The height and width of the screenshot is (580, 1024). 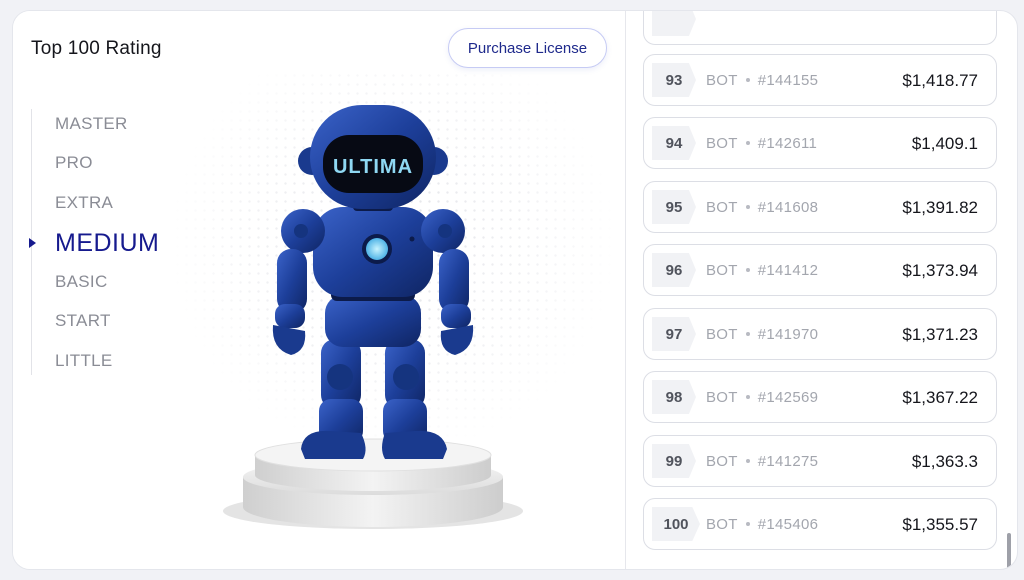 I want to click on tier-master: MASTER, so click(x=91, y=124).